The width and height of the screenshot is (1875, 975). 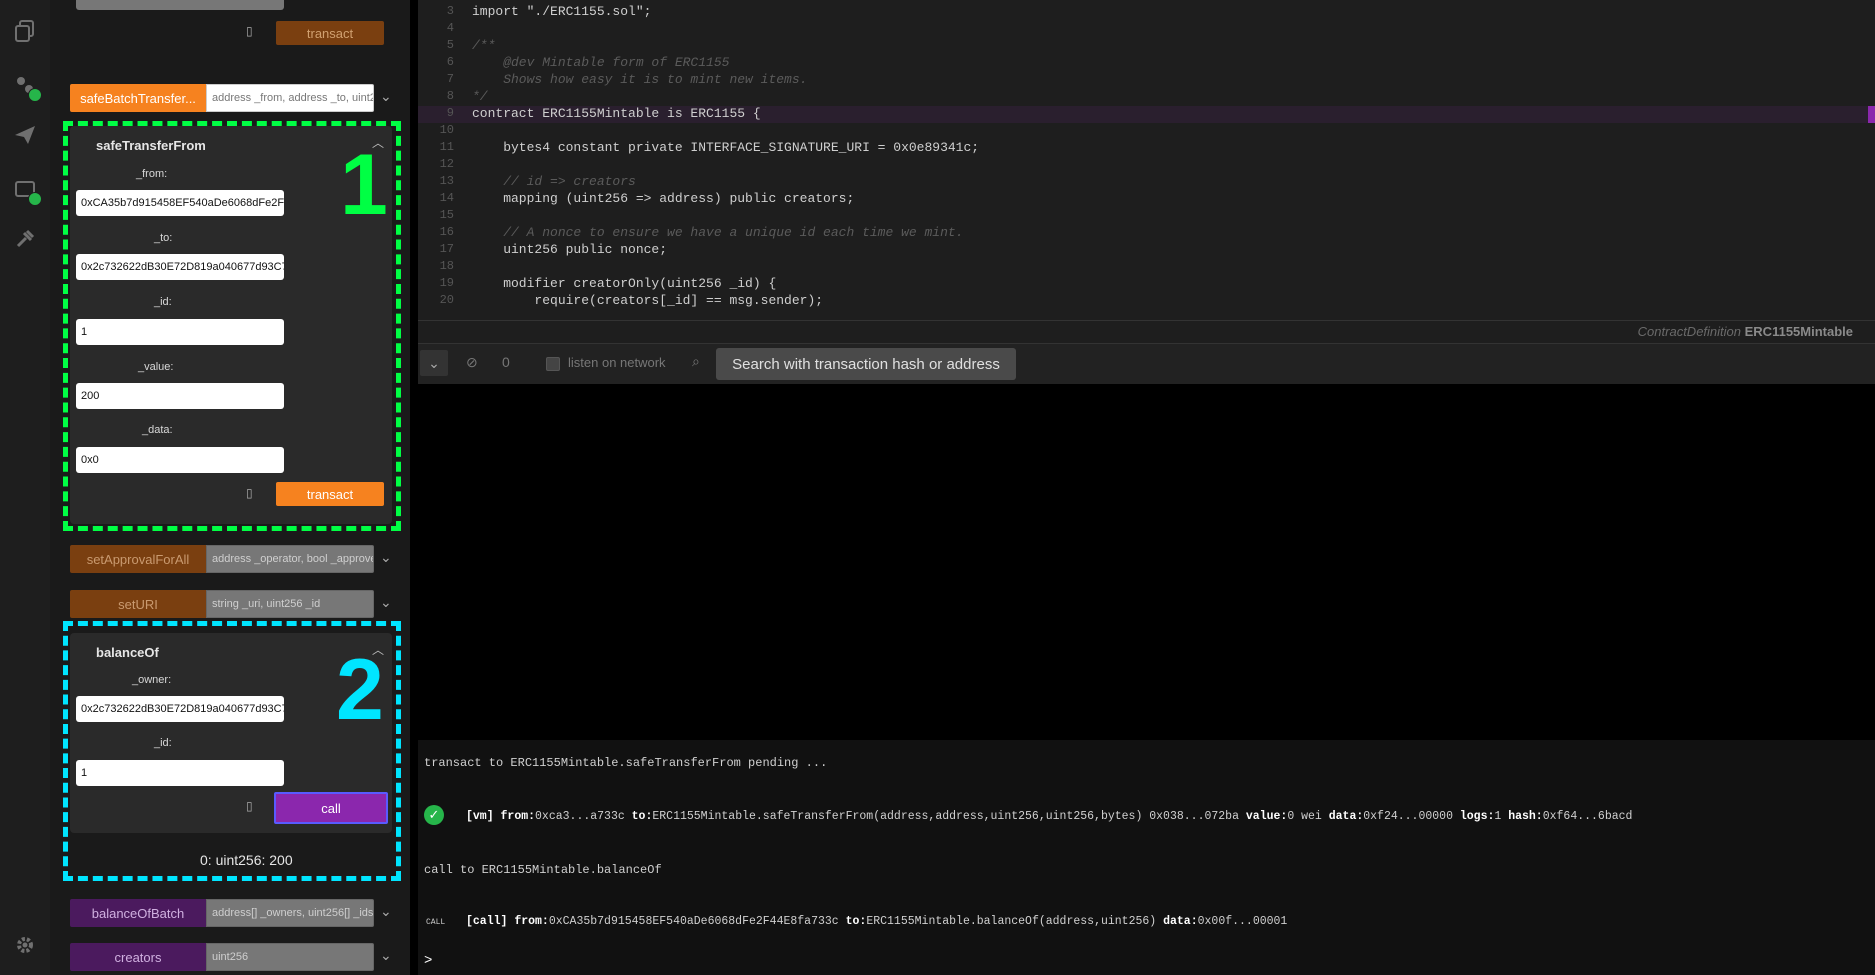 What do you see at coordinates (1146, 63) in the screenshot?
I see `code-line: 6 @dev Mintable form of ERC1155` at bounding box center [1146, 63].